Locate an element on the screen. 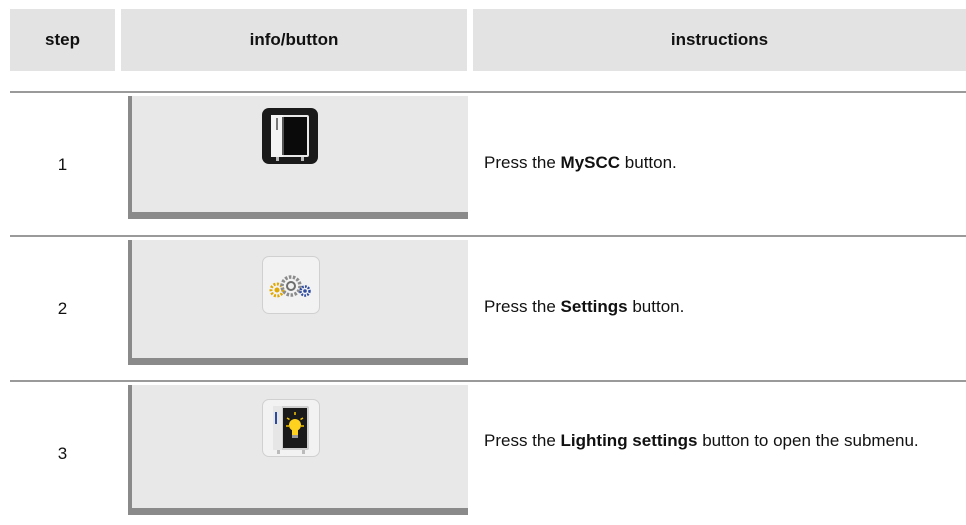  step-number: 1 is located at coordinates (62, 164).